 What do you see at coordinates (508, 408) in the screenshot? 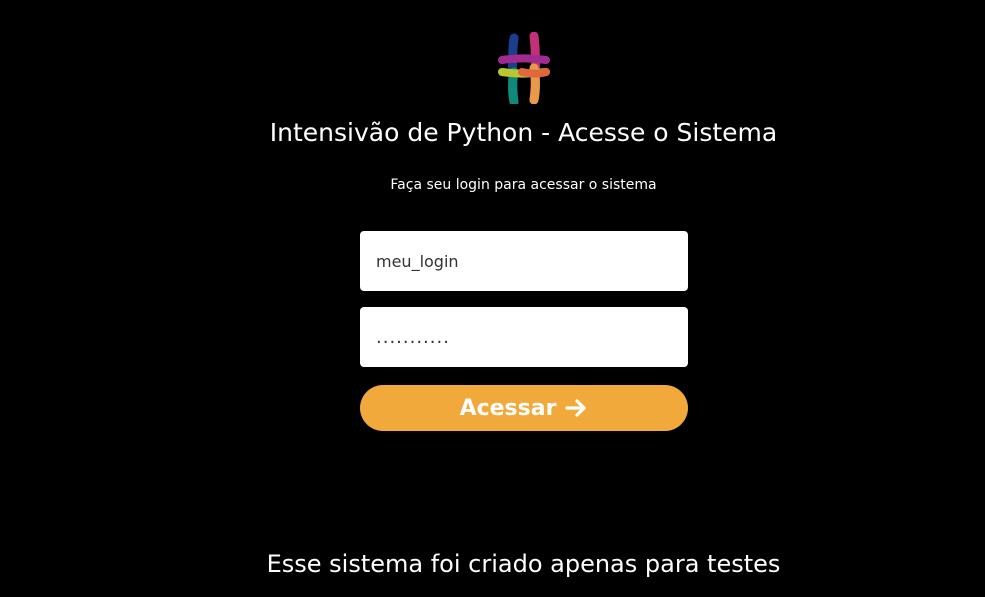
I see `submit-button-label: Acessar` at bounding box center [508, 408].